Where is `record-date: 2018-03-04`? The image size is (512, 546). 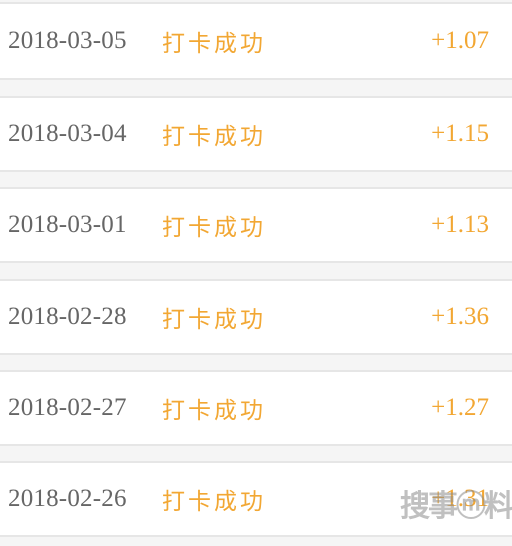 record-date: 2018-03-04 is located at coordinates (67, 133).